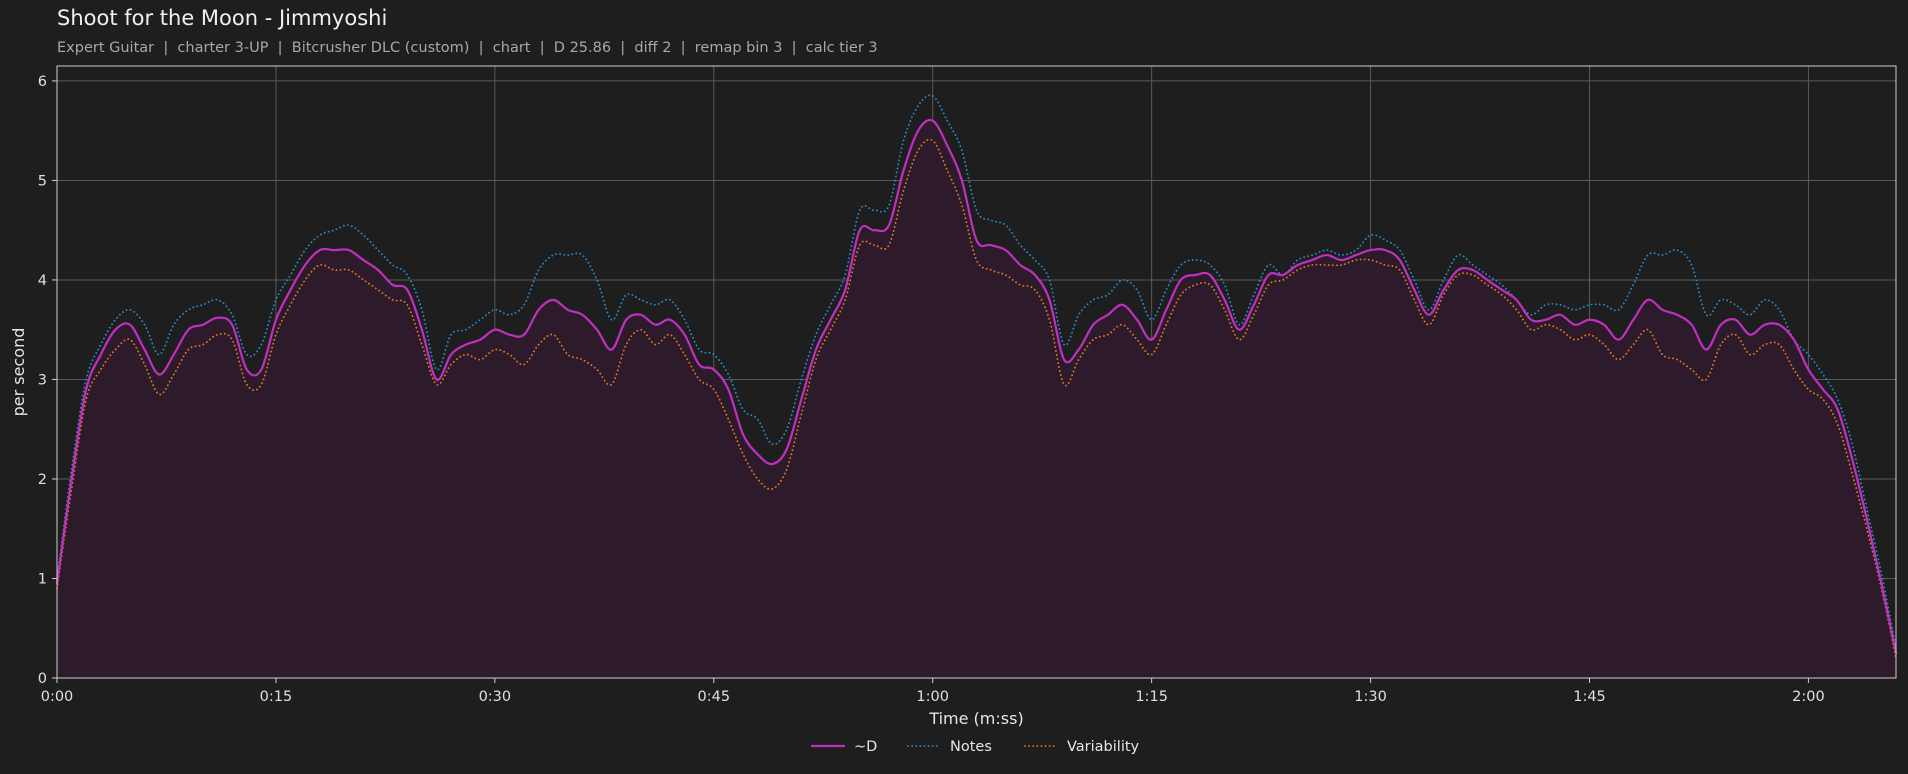 This screenshot has width=1908, height=774. Describe the element at coordinates (865, 747) in the screenshot. I see `legend-label: ~D` at that location.